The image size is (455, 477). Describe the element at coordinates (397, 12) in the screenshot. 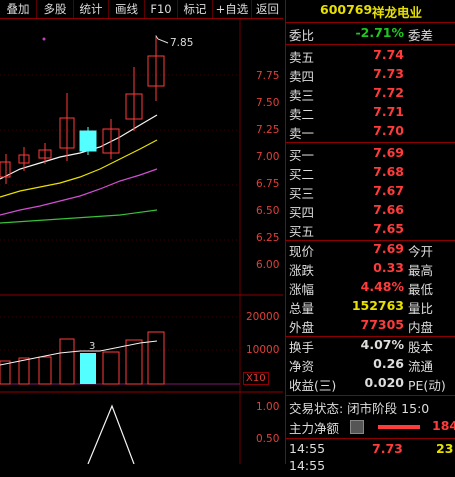

I see `stock-name: 祥龙电业` at that location.